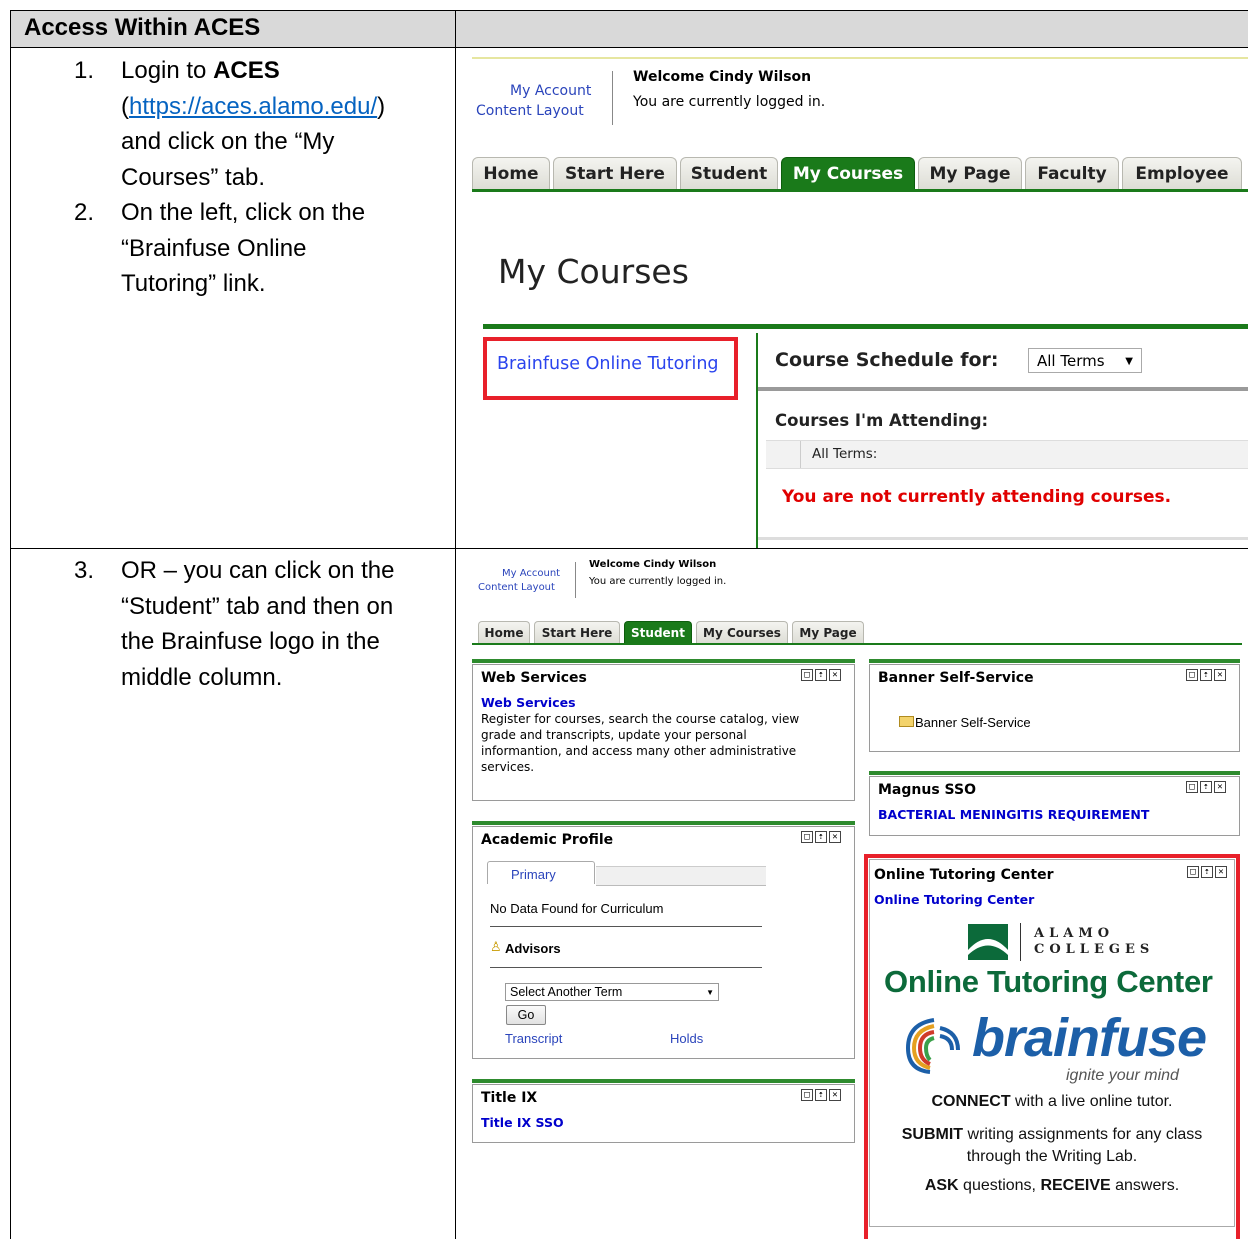 This screenshot has width=1248, height=1239. Describe the element at coordinates (528, 702) in the screenshot. I see `web-services-link: Web Services` at that location.